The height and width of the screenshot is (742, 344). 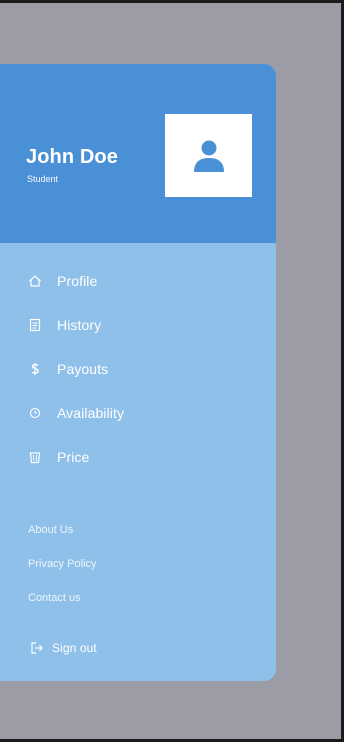 What do you see at coordinates (91, 413) in the screenshot?
I see `nav-label-availability: Availability` at bounding box center [91, 413].